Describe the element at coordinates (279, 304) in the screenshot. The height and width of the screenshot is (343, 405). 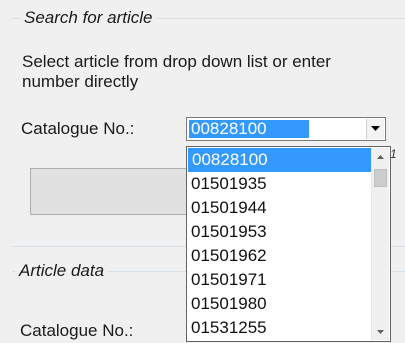
I see `dropdown-item: 01501980` at that location.